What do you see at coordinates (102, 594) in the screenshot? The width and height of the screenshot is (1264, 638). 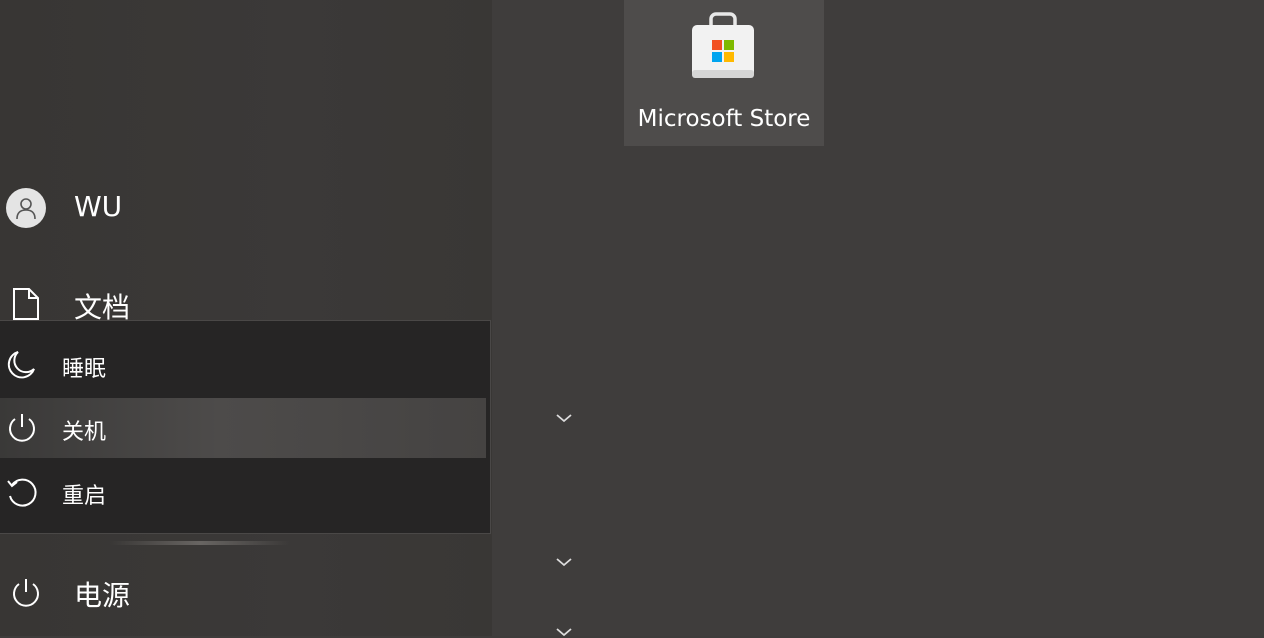 I see `sidebar-item-power: 电源` at bounding box center [102, 594].